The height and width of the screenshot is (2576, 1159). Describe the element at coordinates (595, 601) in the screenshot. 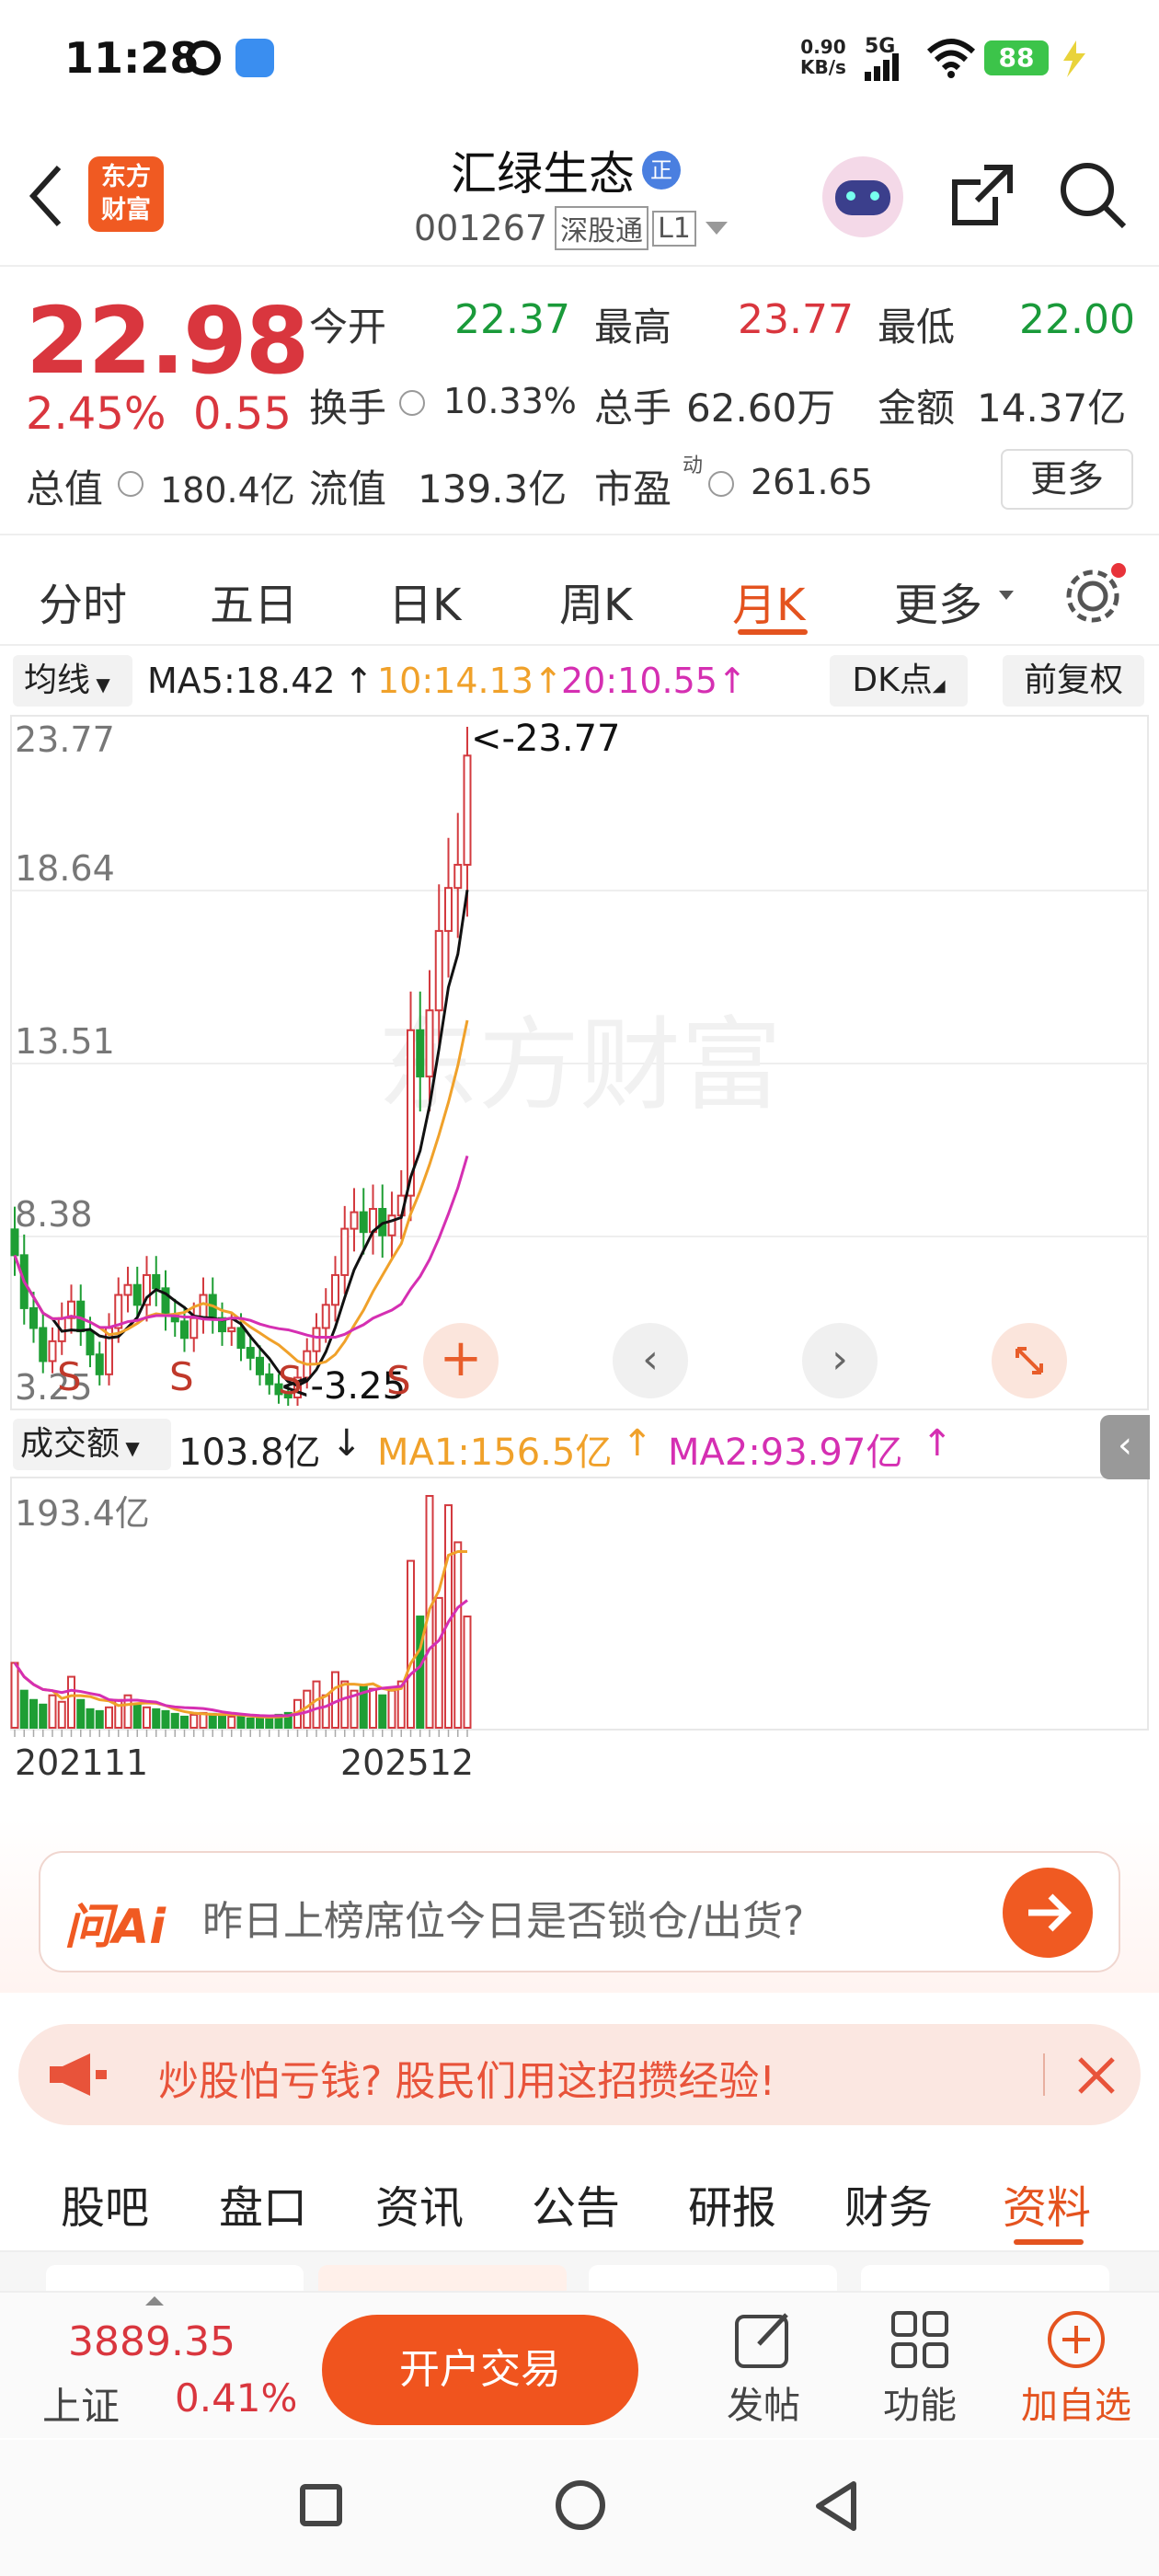

I see `tab-weekly-k: 周K` at that location.